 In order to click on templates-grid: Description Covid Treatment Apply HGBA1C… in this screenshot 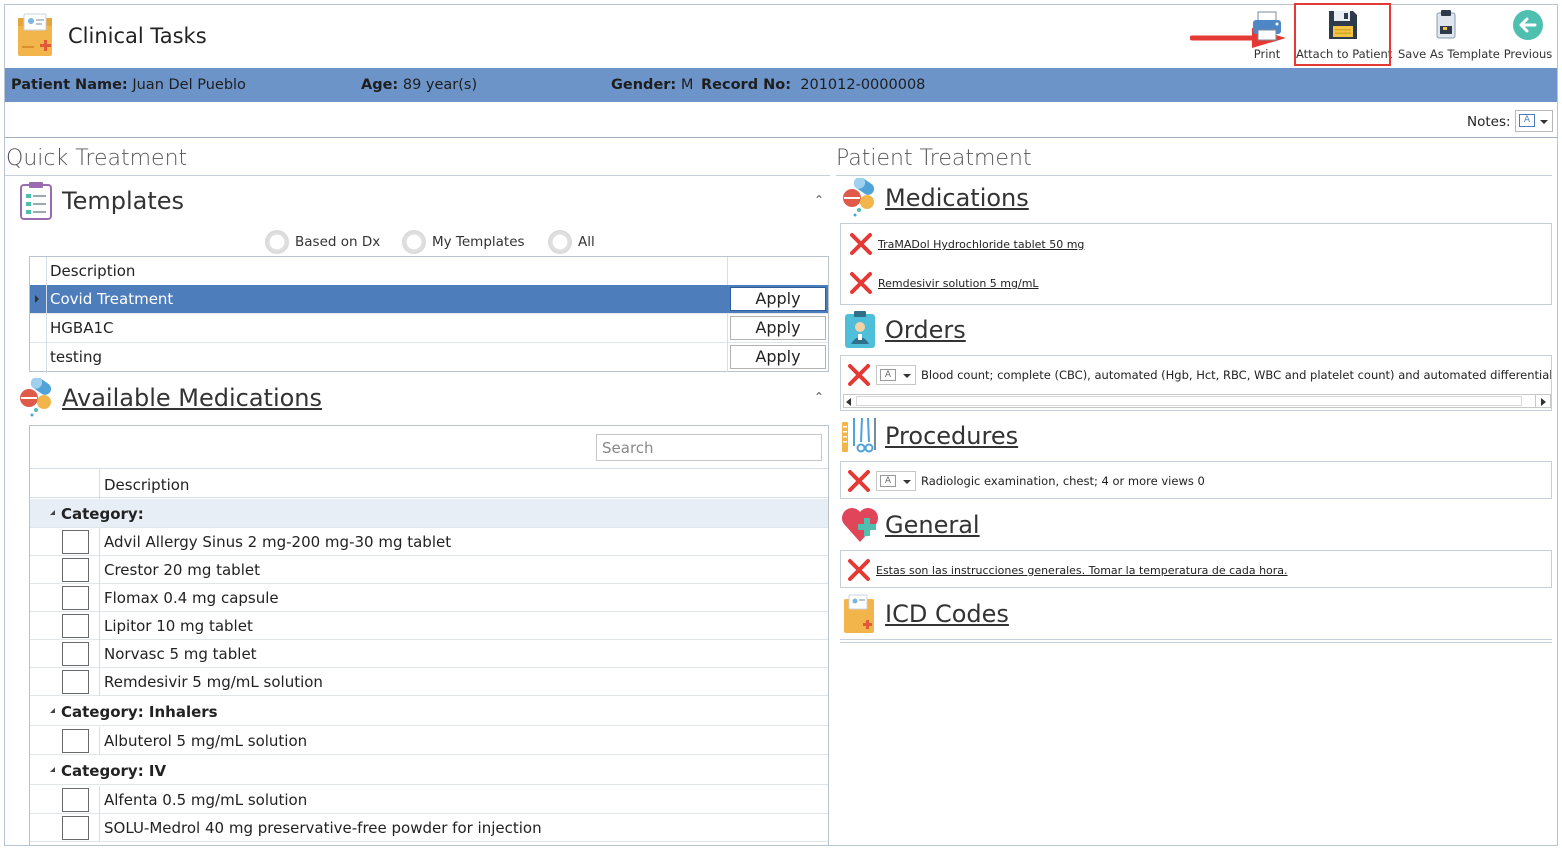, I will do `click(429, 314)`.